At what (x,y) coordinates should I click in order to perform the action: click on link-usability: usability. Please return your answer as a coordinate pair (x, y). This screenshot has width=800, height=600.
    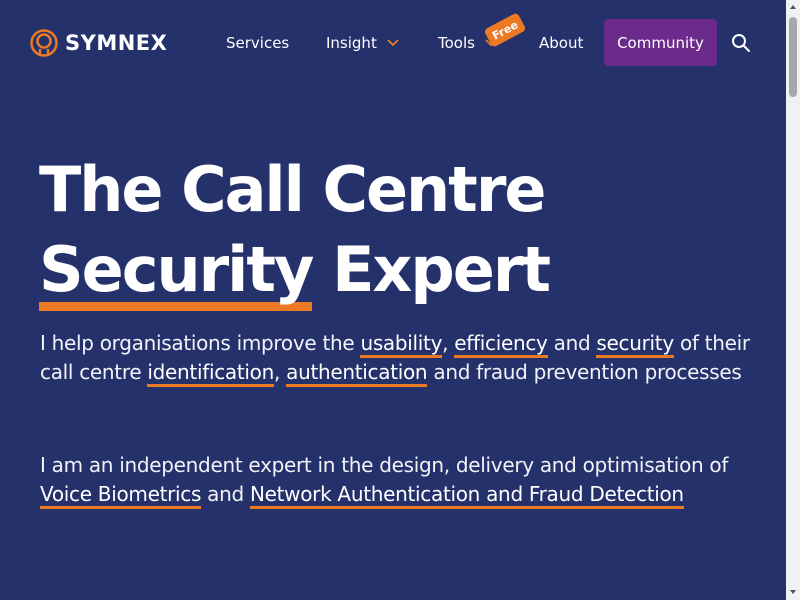
    Looking at the image, I should click on (401, 344).